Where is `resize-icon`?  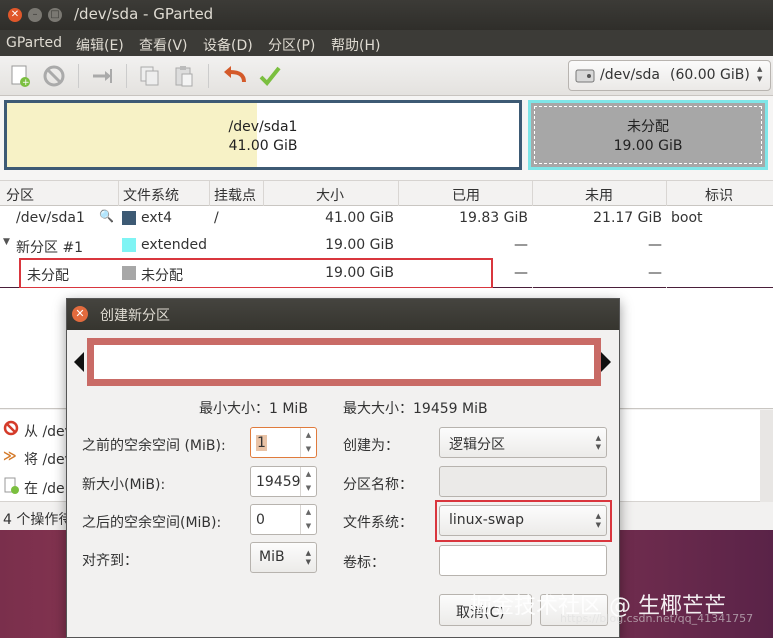 resize-icon is located at coordinates (102, 76).